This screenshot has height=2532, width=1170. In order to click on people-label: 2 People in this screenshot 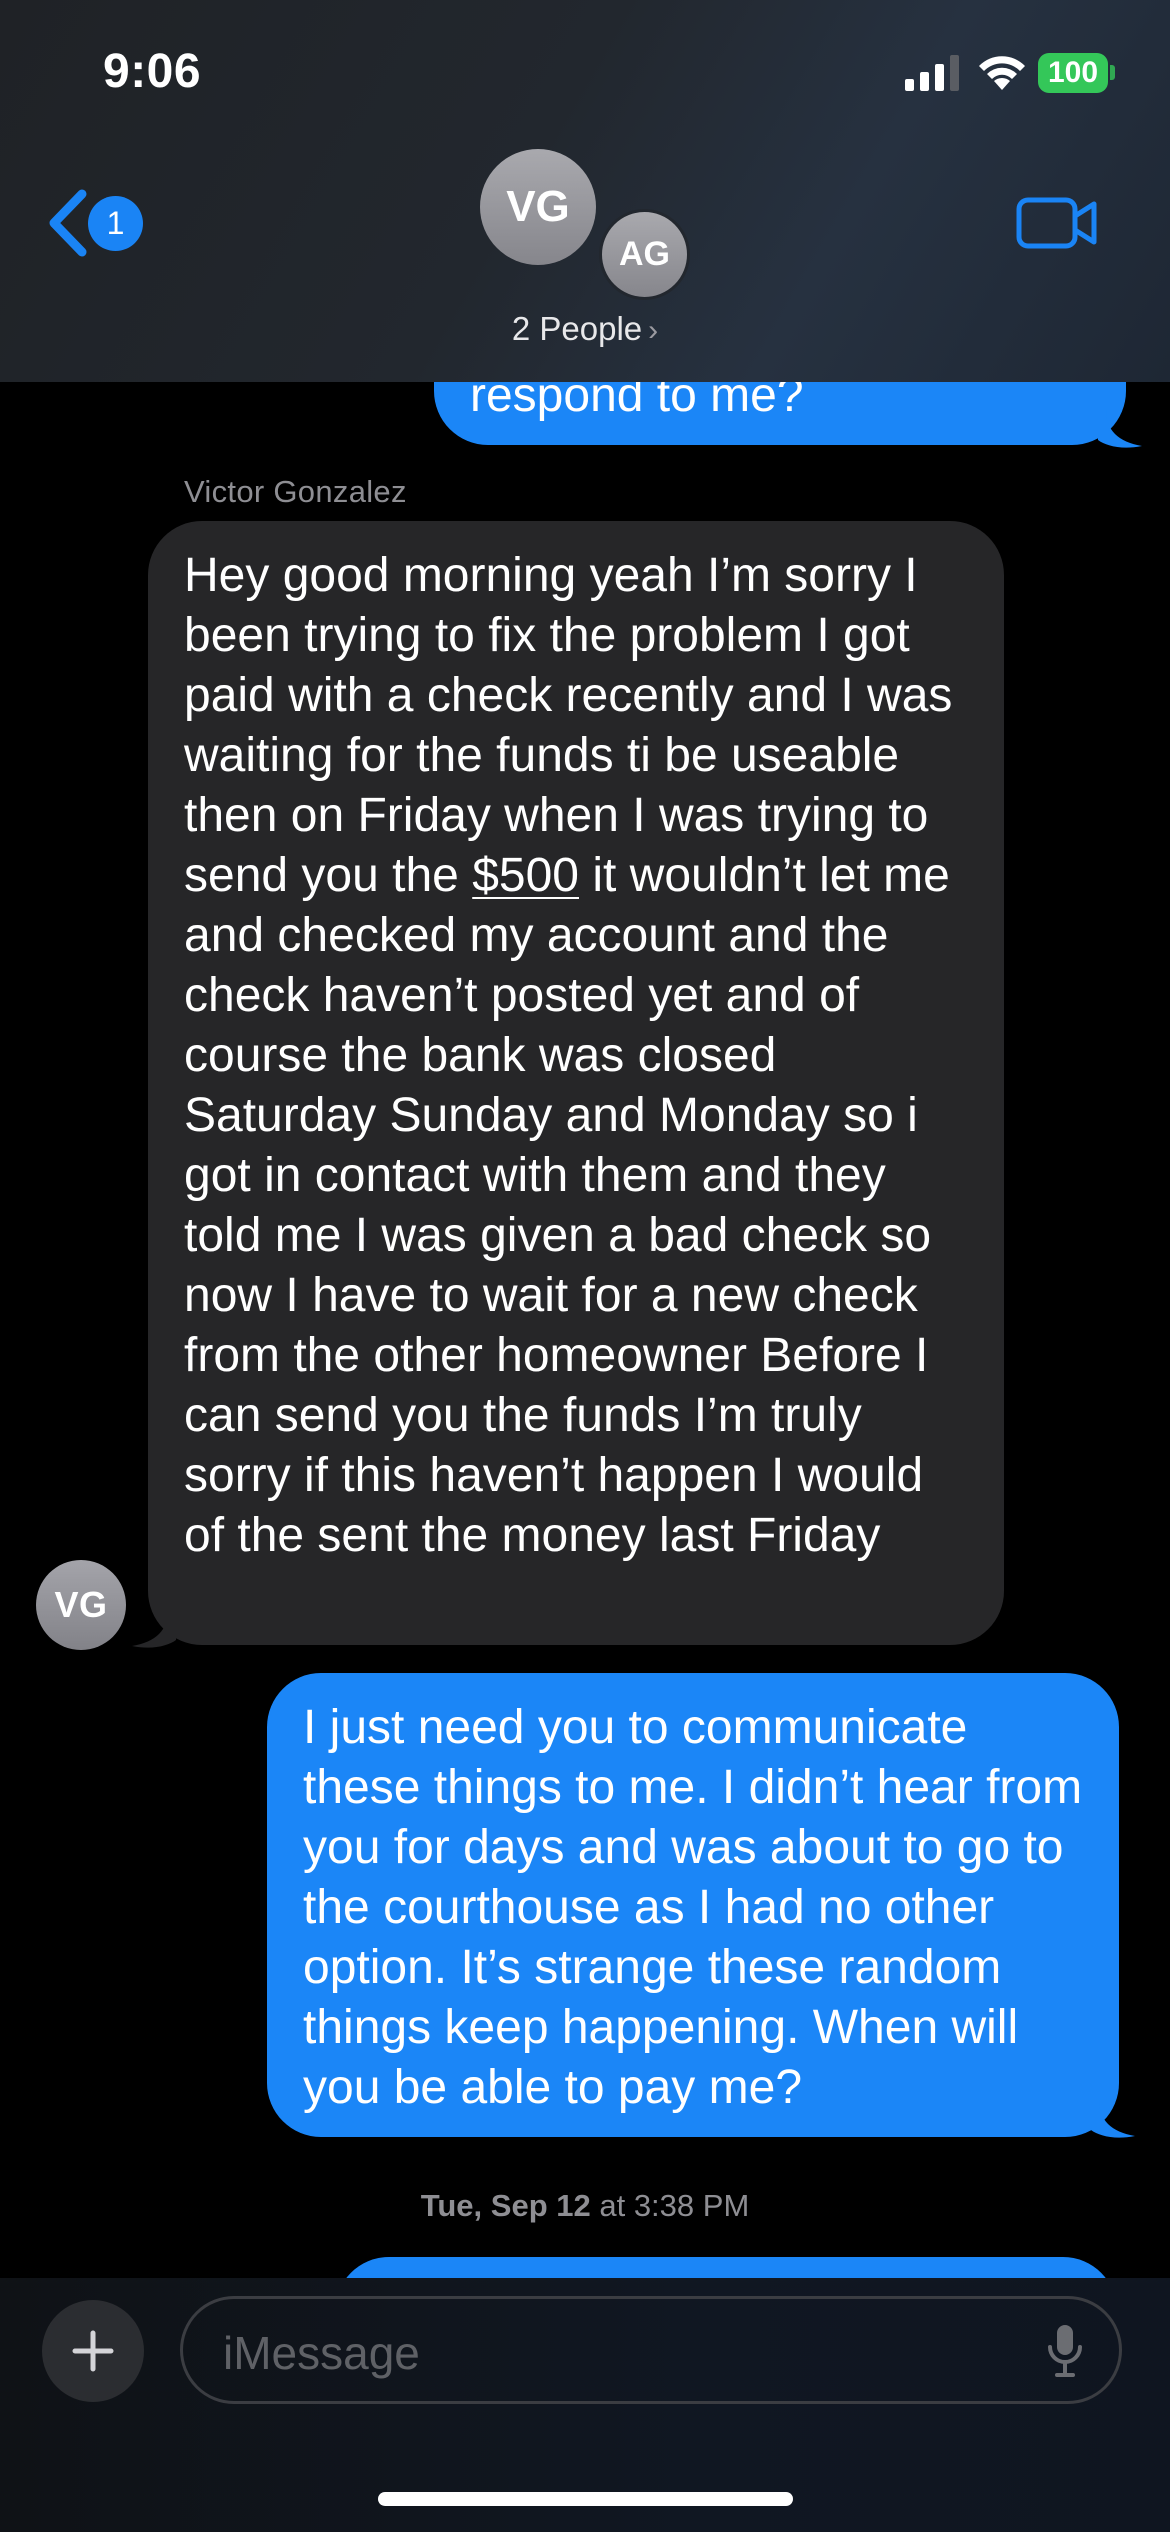, I will do `click(577, 328)`.